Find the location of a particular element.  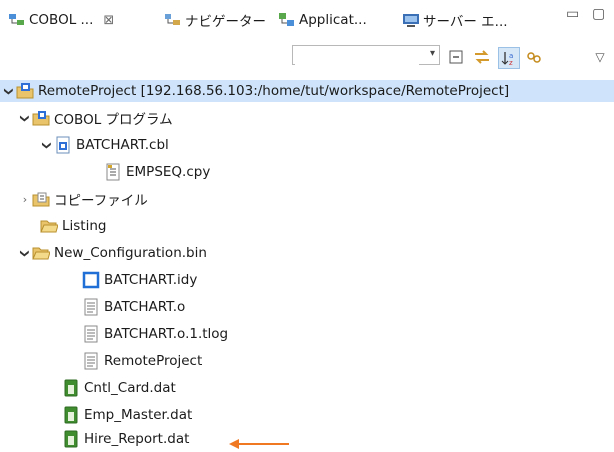

tree-item-new-configuration: ❯ New_Configuration.bin is located at coordinates (112, 253).